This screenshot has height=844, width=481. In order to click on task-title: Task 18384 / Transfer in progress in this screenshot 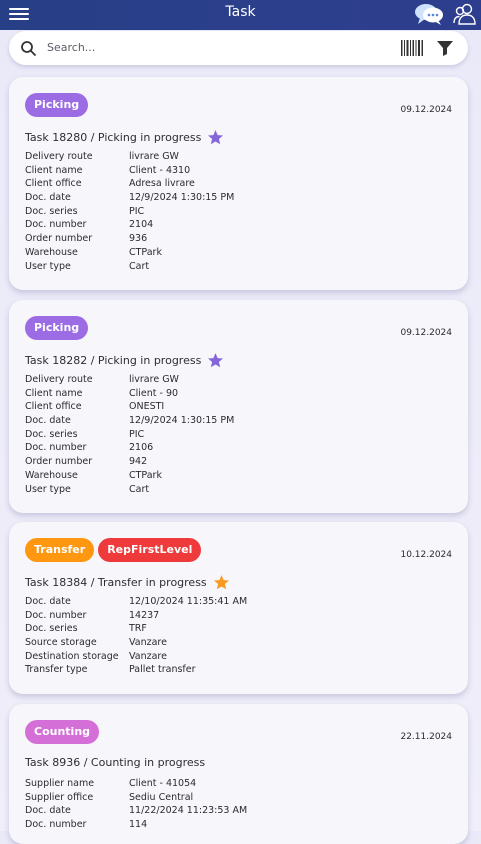, I will do `click(116, 582)`.